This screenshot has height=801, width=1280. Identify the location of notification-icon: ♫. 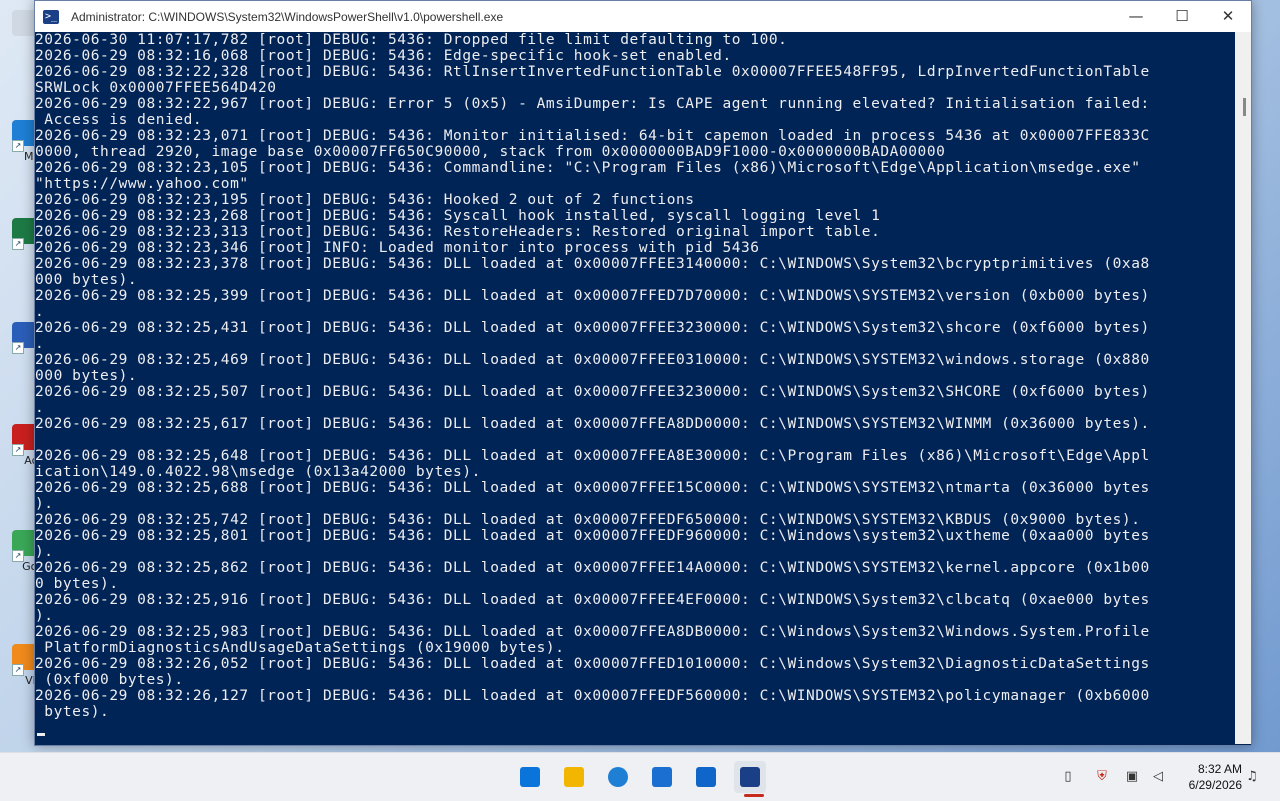
(1252, 777).